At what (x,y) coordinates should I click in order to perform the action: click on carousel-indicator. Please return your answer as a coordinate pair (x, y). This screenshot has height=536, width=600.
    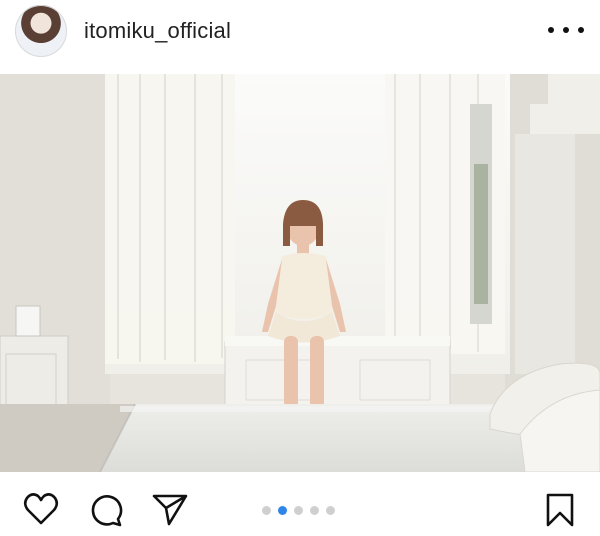
    Looking at the image, I should click on (298, 510).